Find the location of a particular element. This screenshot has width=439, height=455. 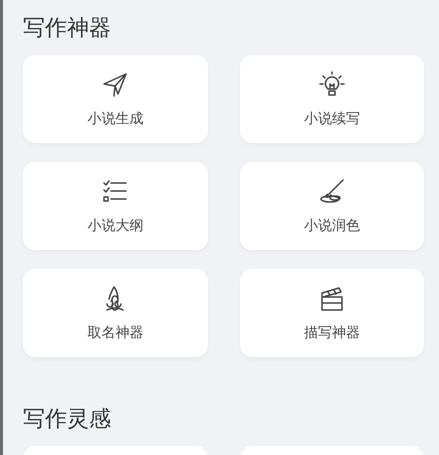

tool-label: 取名神器 is located at coordinates (115, 332).